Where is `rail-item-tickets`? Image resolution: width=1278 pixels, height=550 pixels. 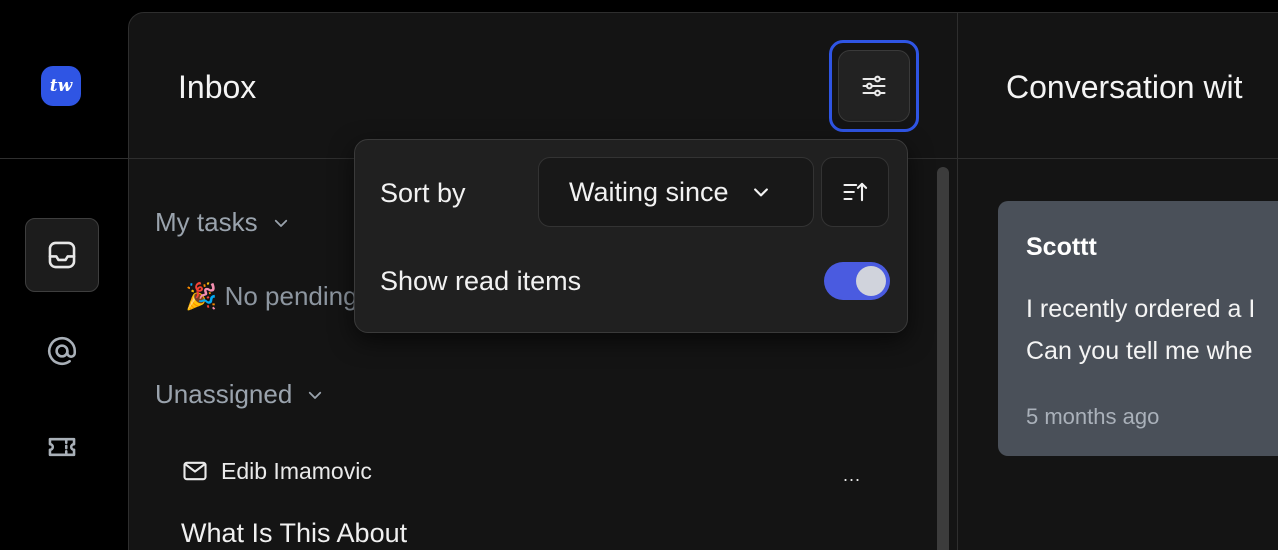 rail-item-tickets is located at coordinates (62, 447).